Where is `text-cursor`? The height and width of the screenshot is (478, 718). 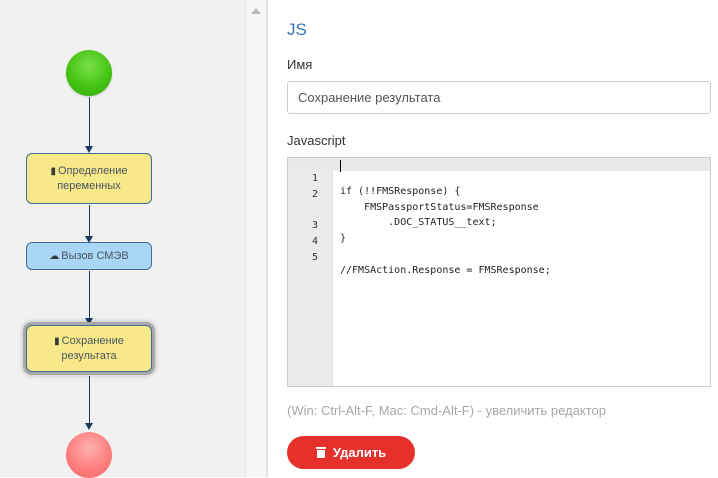 text-cursor is located at coordinates (340, 166).